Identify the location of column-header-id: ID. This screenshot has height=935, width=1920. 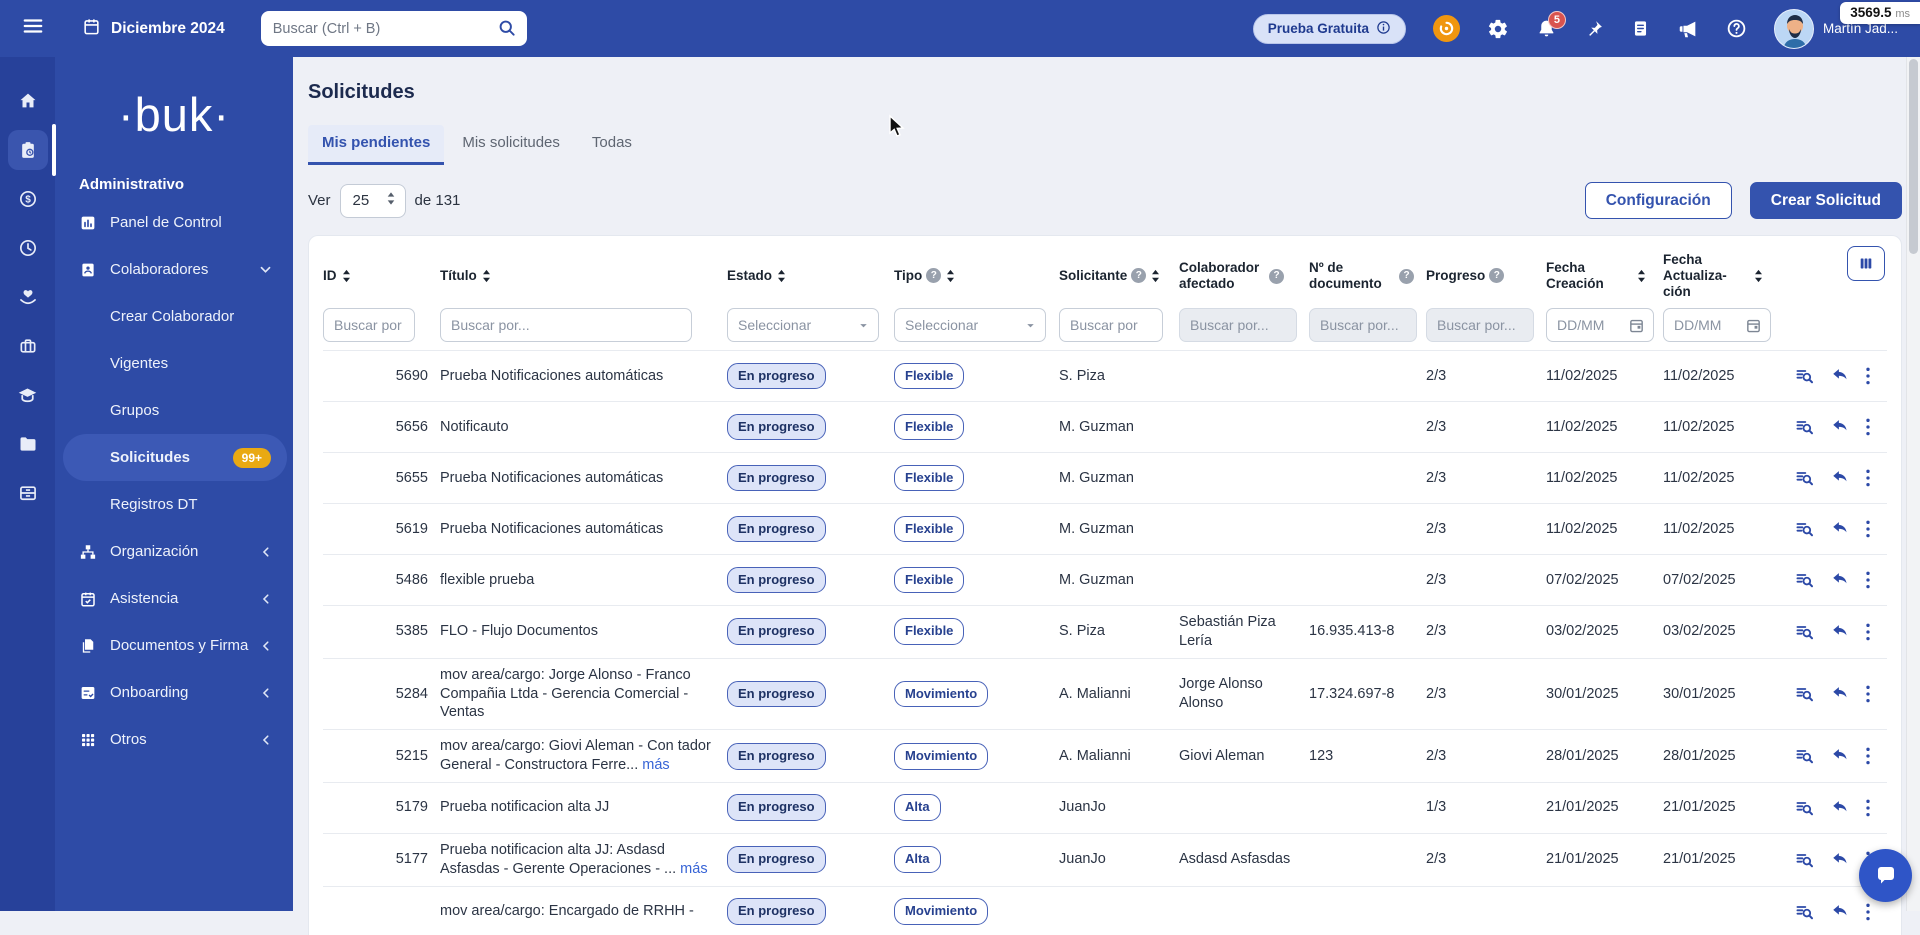
(381, 276).